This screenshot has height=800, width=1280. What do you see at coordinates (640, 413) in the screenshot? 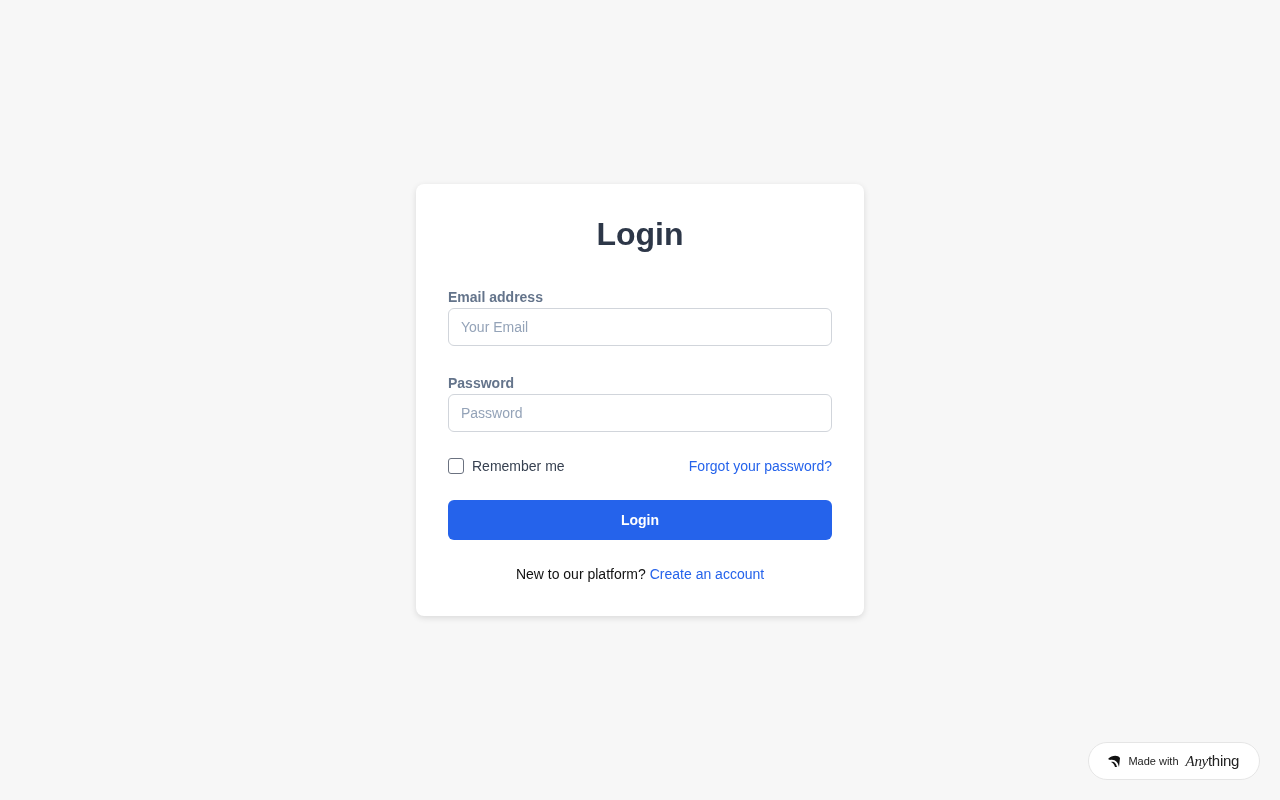
I see `input-field: Password` at bounding box center [640, 413].